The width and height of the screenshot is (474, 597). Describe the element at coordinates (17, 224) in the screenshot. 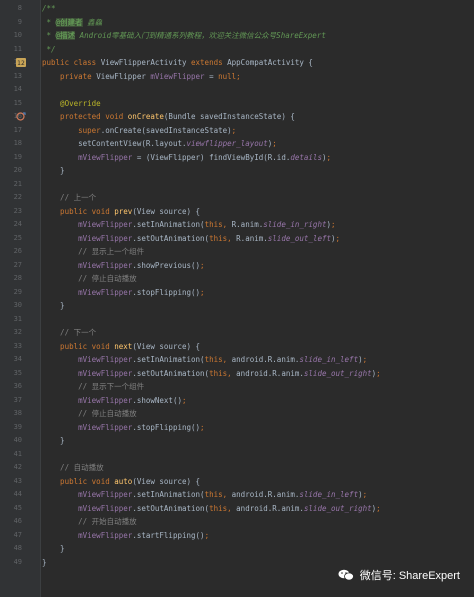

I see `line-number: 24` at that location.